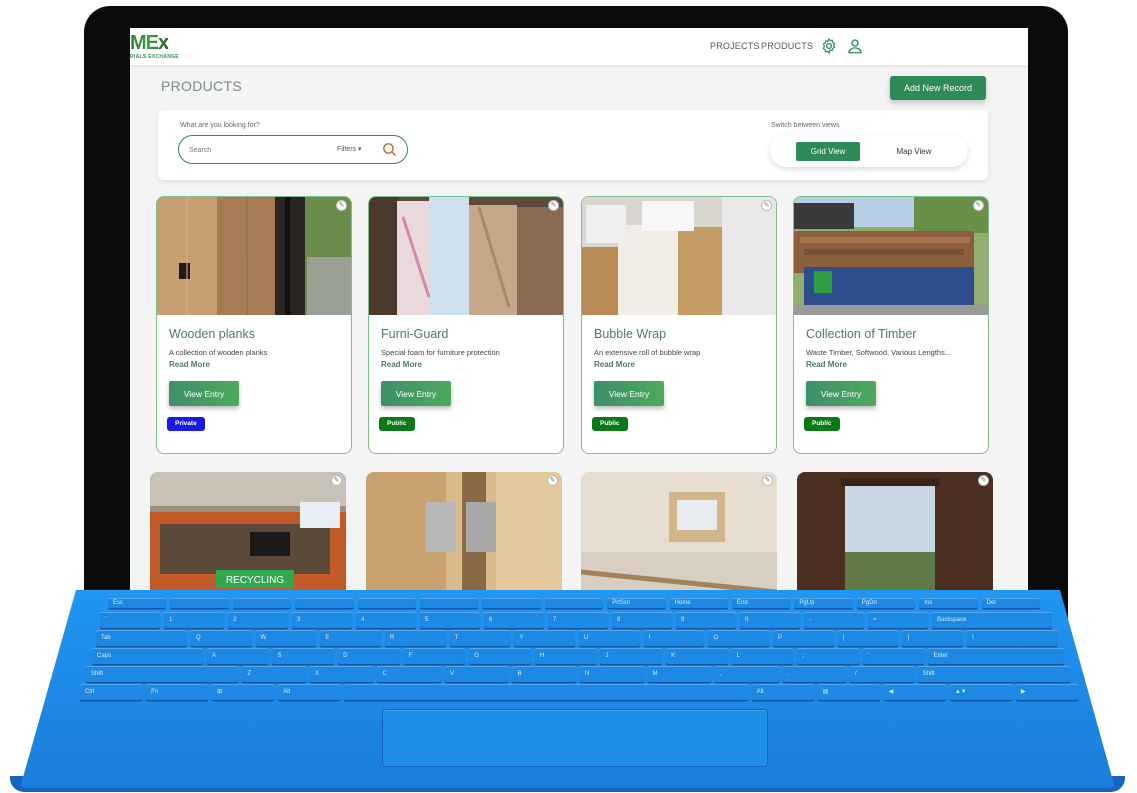  What do you see at coordinates (480, 638) in the screenshot?
I see `keyboard-key: T` at bounding box center [480, 638].